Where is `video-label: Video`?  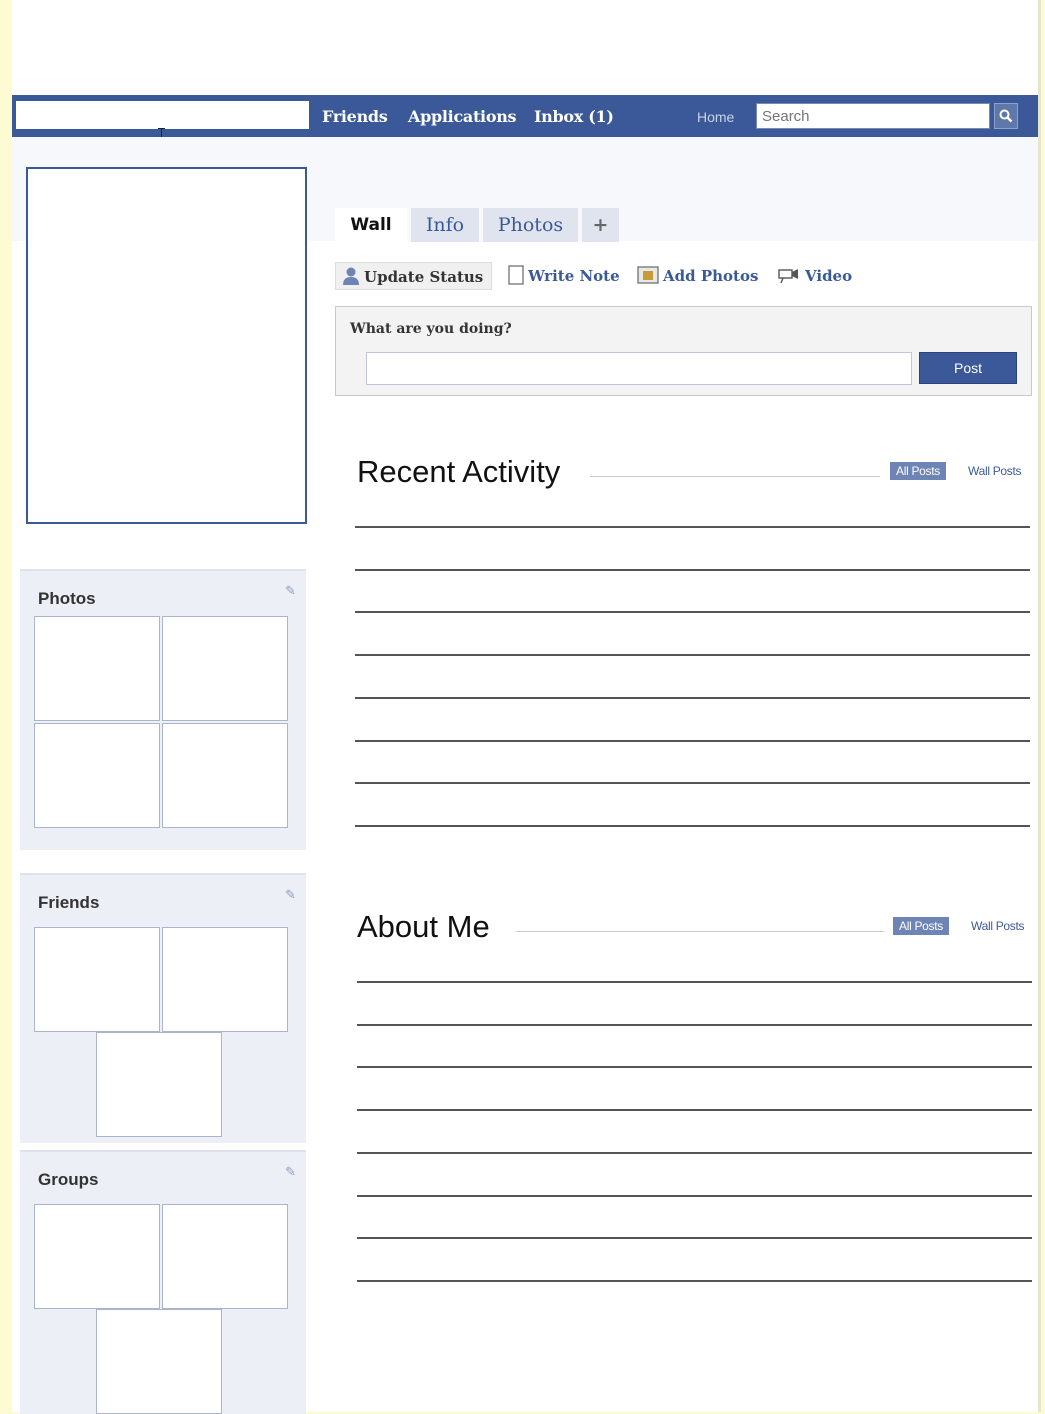 video-label: Video is located at coordinates (829, 276).